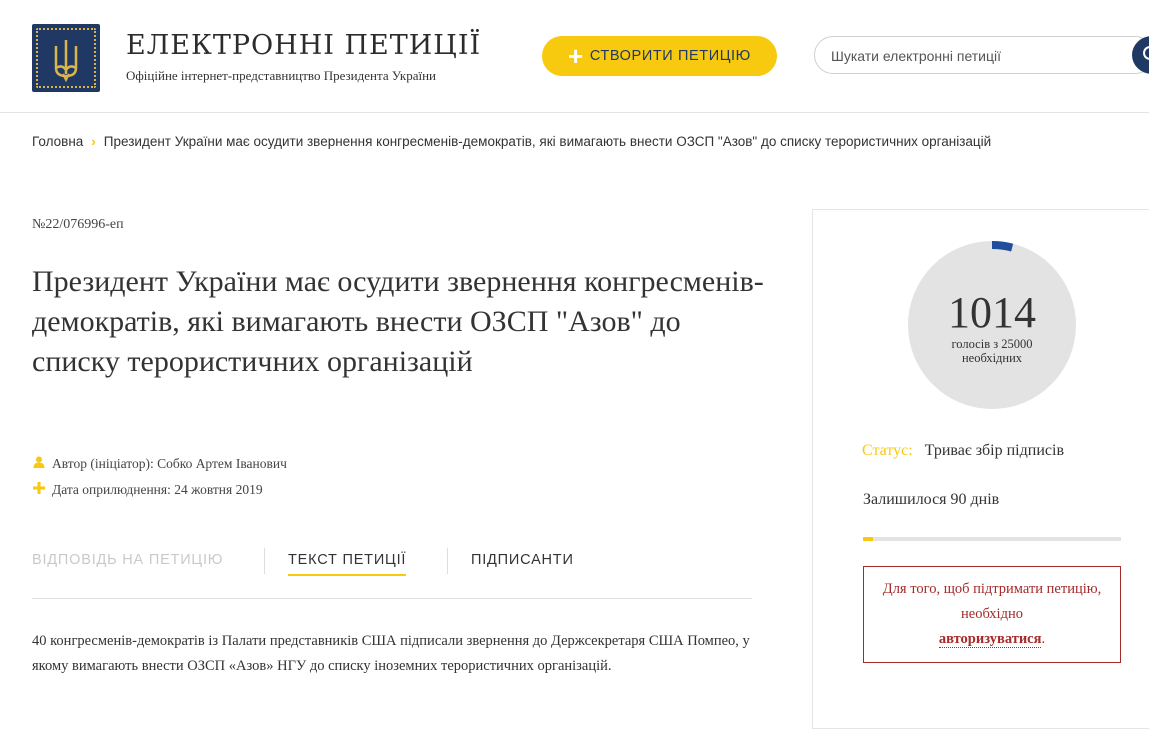  I want to click on search-icon, so click(1146, 53).